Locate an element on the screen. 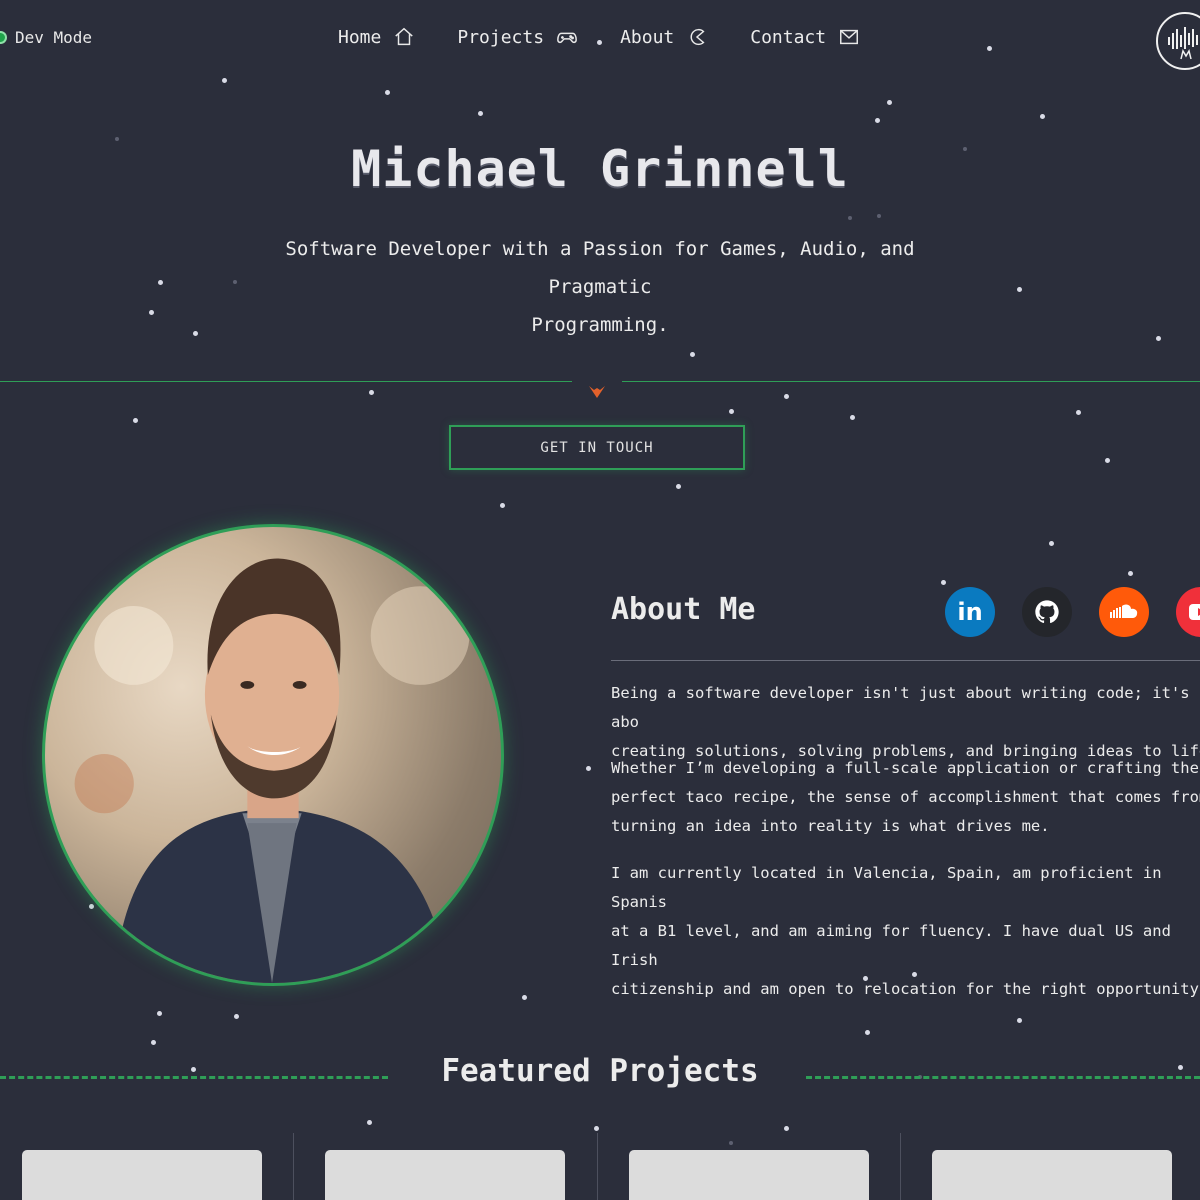 This screenshot has width=1200, height=1200. toggle-indicator-icon is located at coordinates (3, 37).